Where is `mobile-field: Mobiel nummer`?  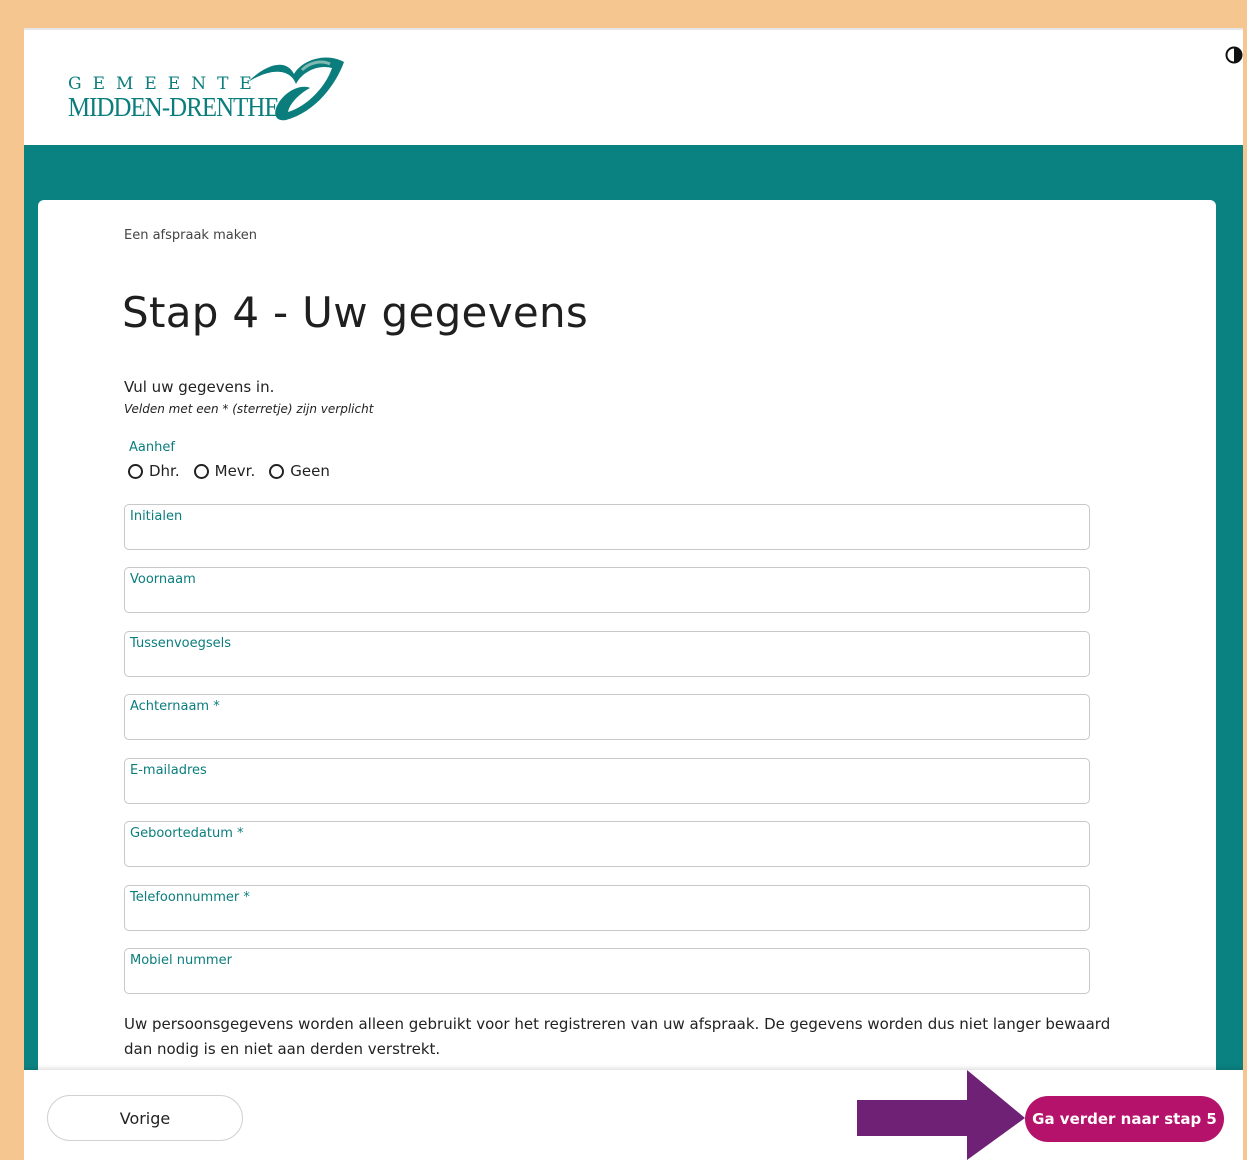
mobile-field: Mobiel nummer is located at coordinates (607, 971).